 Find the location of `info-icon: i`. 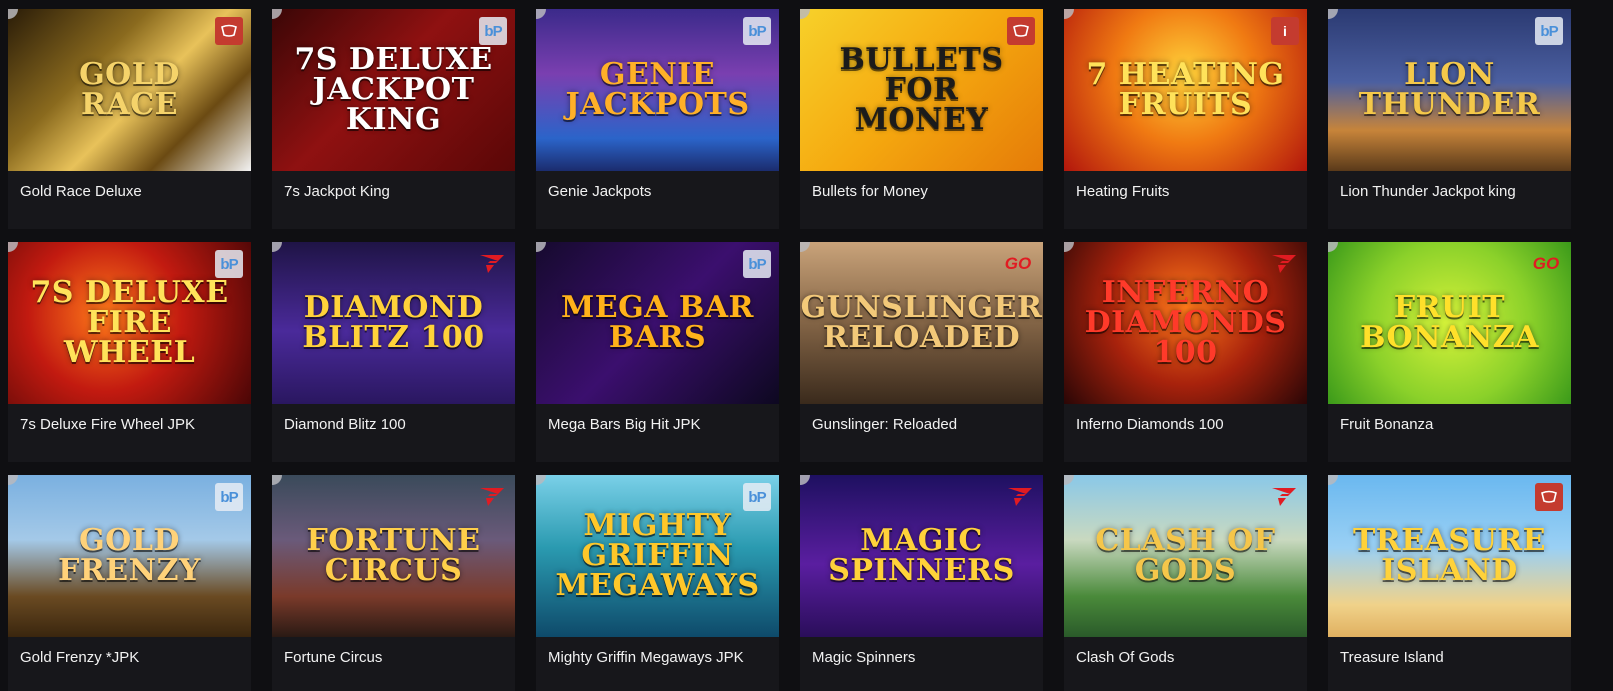

info-icon: i is located at coordinates (1285, 31).